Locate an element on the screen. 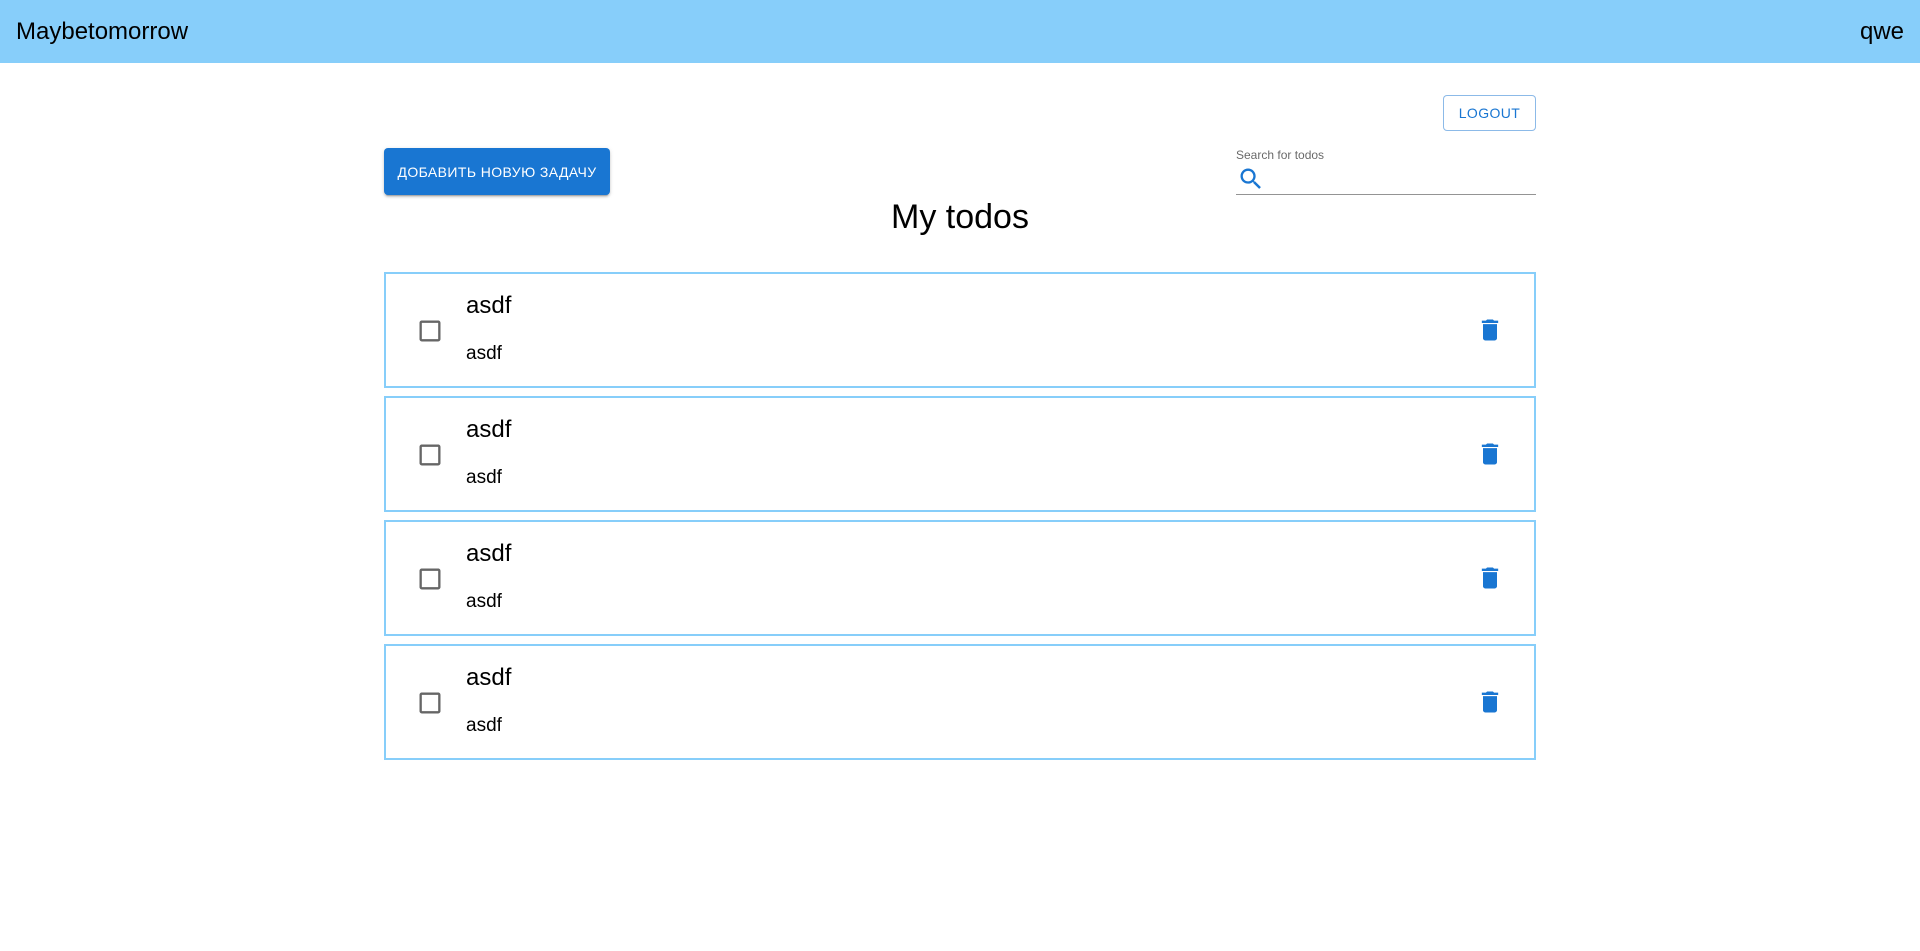  page-title: My todos is located at coordinates (960, 217).